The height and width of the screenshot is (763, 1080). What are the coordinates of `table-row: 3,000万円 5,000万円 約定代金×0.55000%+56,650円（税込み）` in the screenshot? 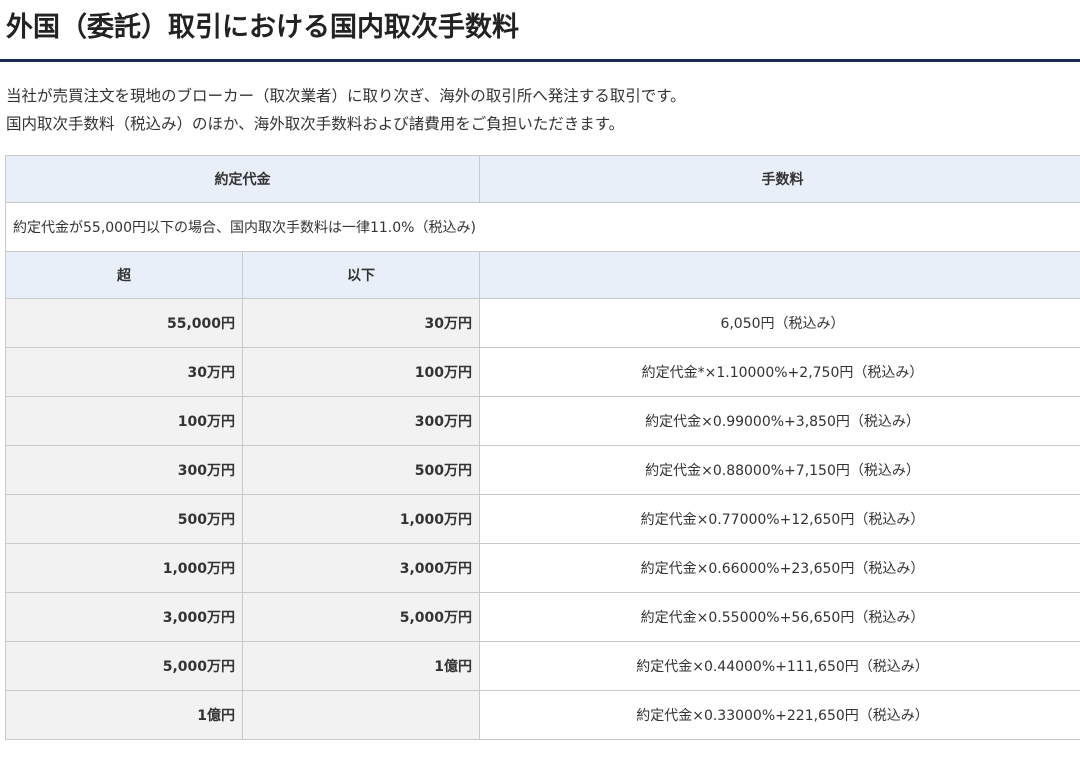 It's located at (542, 617).